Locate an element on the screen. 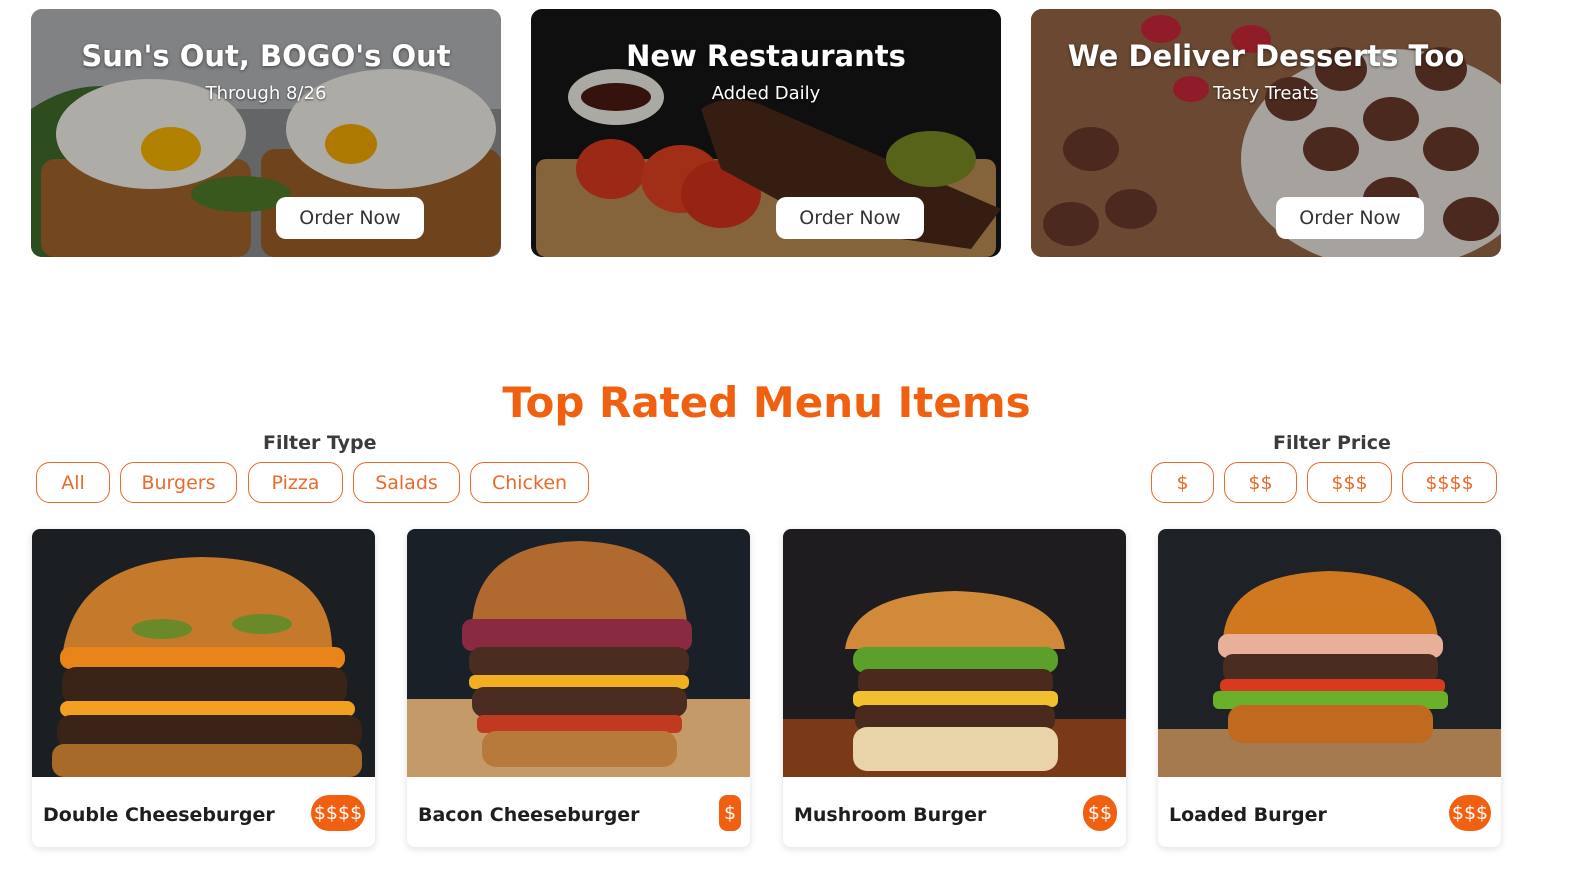 This screenshot has width=1577, height=869. filter-type-chicken: Chicken is located at coordinates (529, 482).